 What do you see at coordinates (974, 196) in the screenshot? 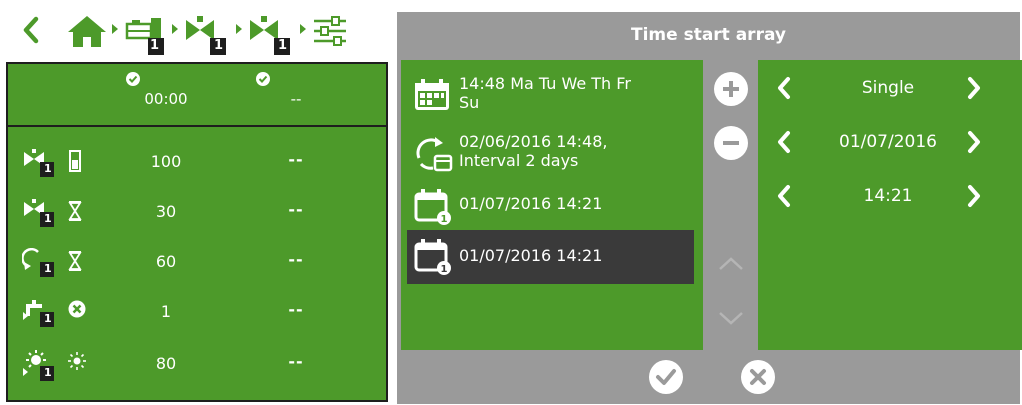
I see `time-next-chevron-icon` at bounding box center [974, 196].